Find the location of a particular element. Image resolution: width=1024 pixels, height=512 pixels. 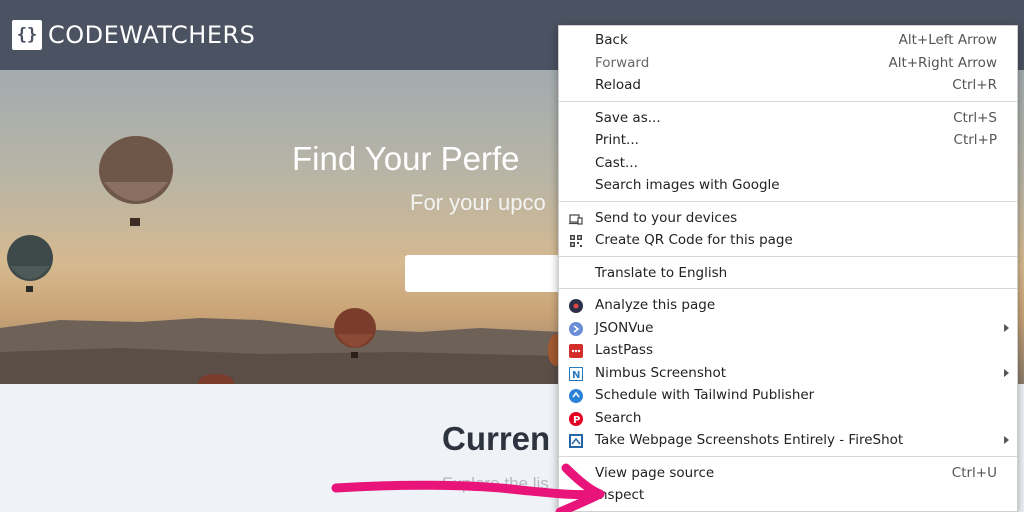

section-subtitle: Explore the lis is located at coordinates (495, 483).